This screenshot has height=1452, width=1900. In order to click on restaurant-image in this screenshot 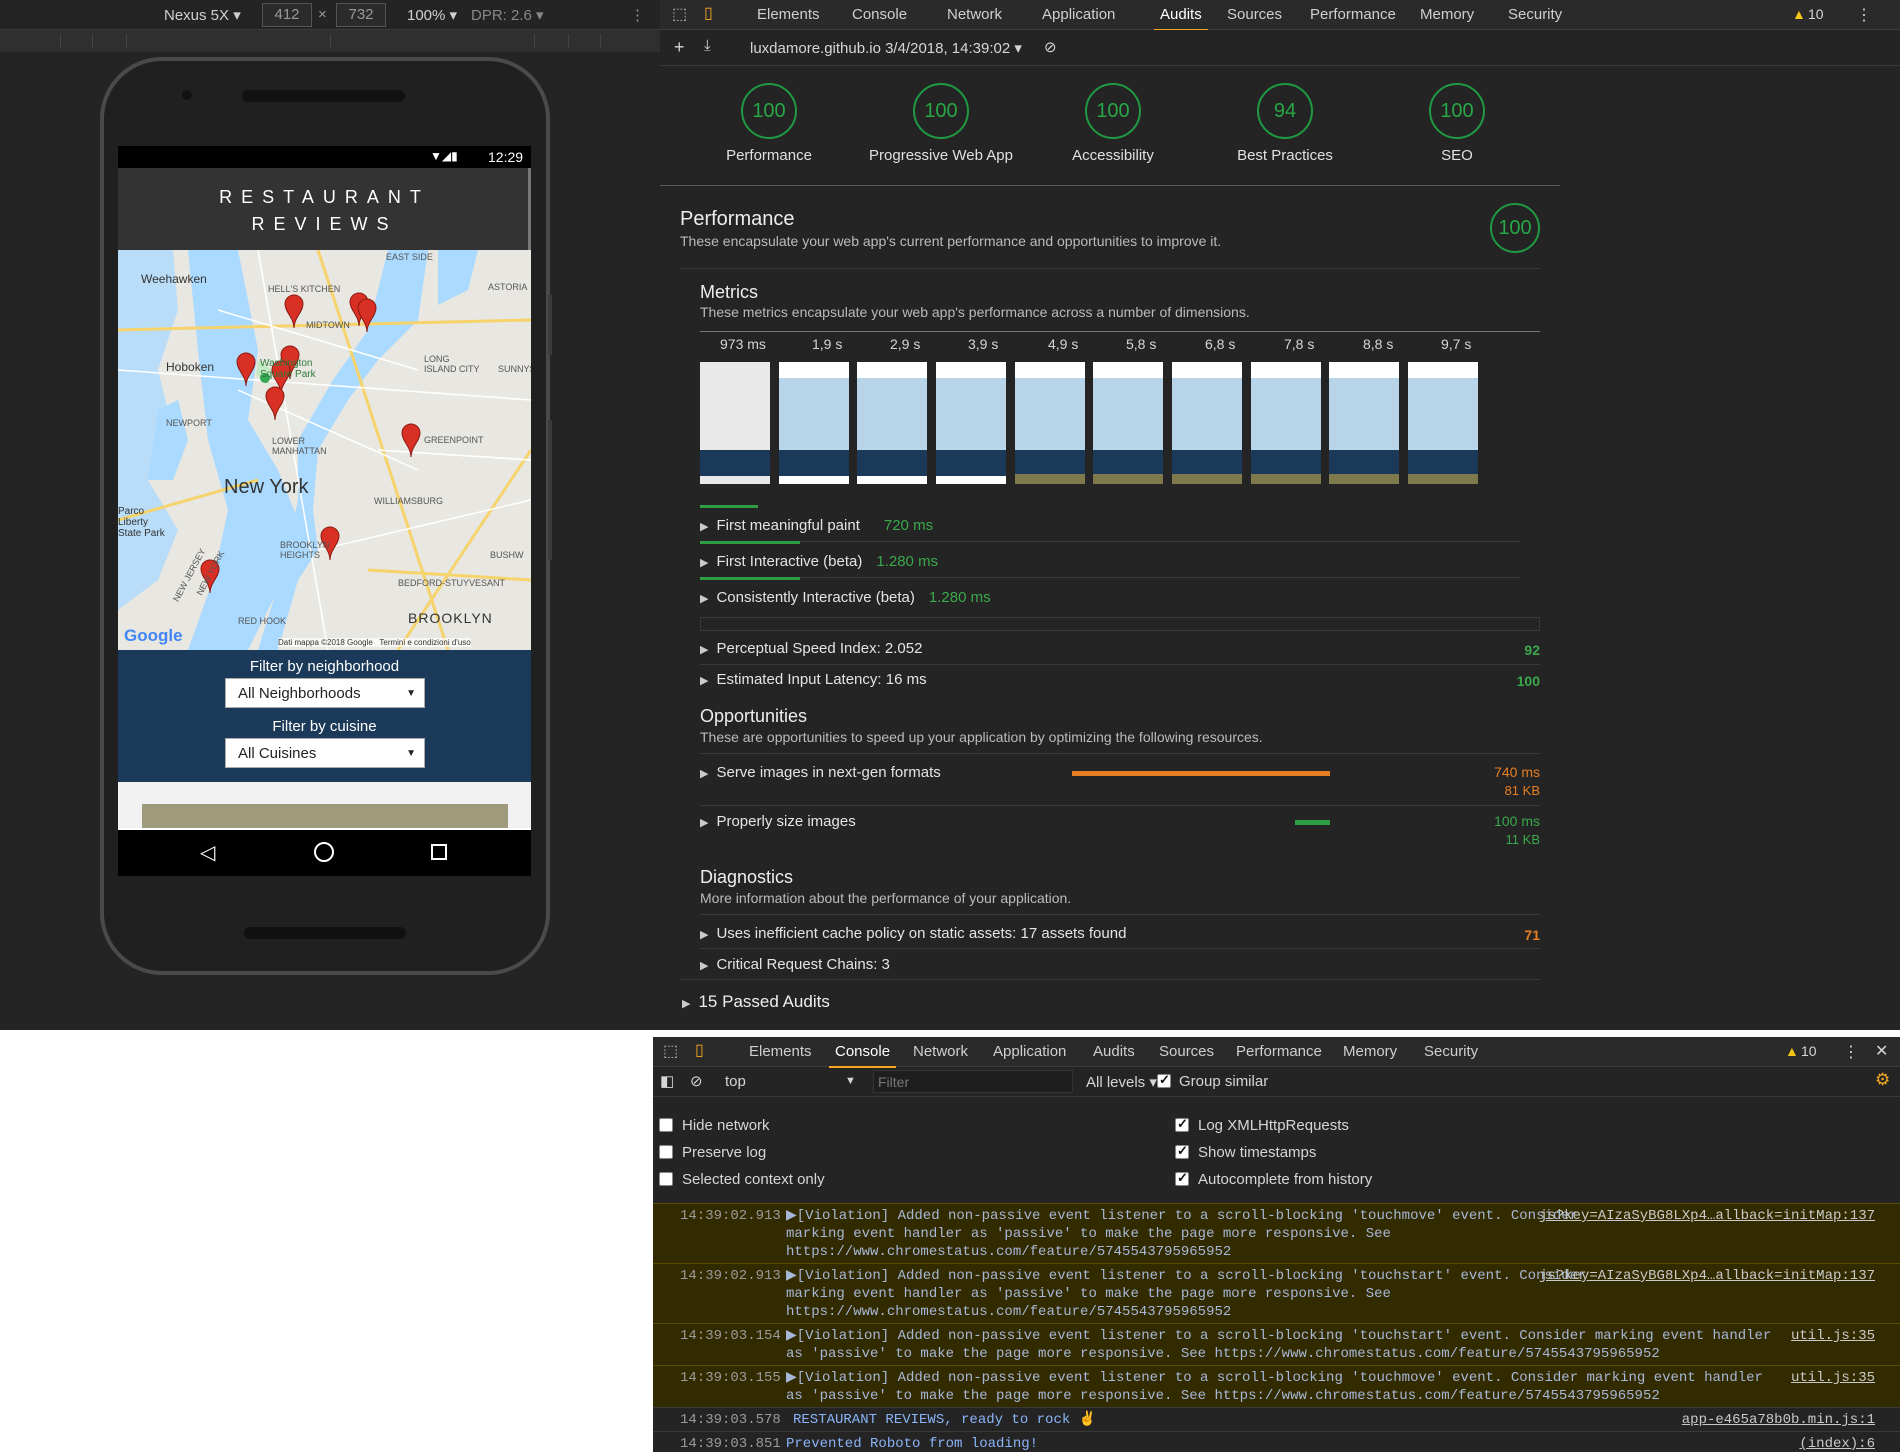, I will do `click(325, 816)`.